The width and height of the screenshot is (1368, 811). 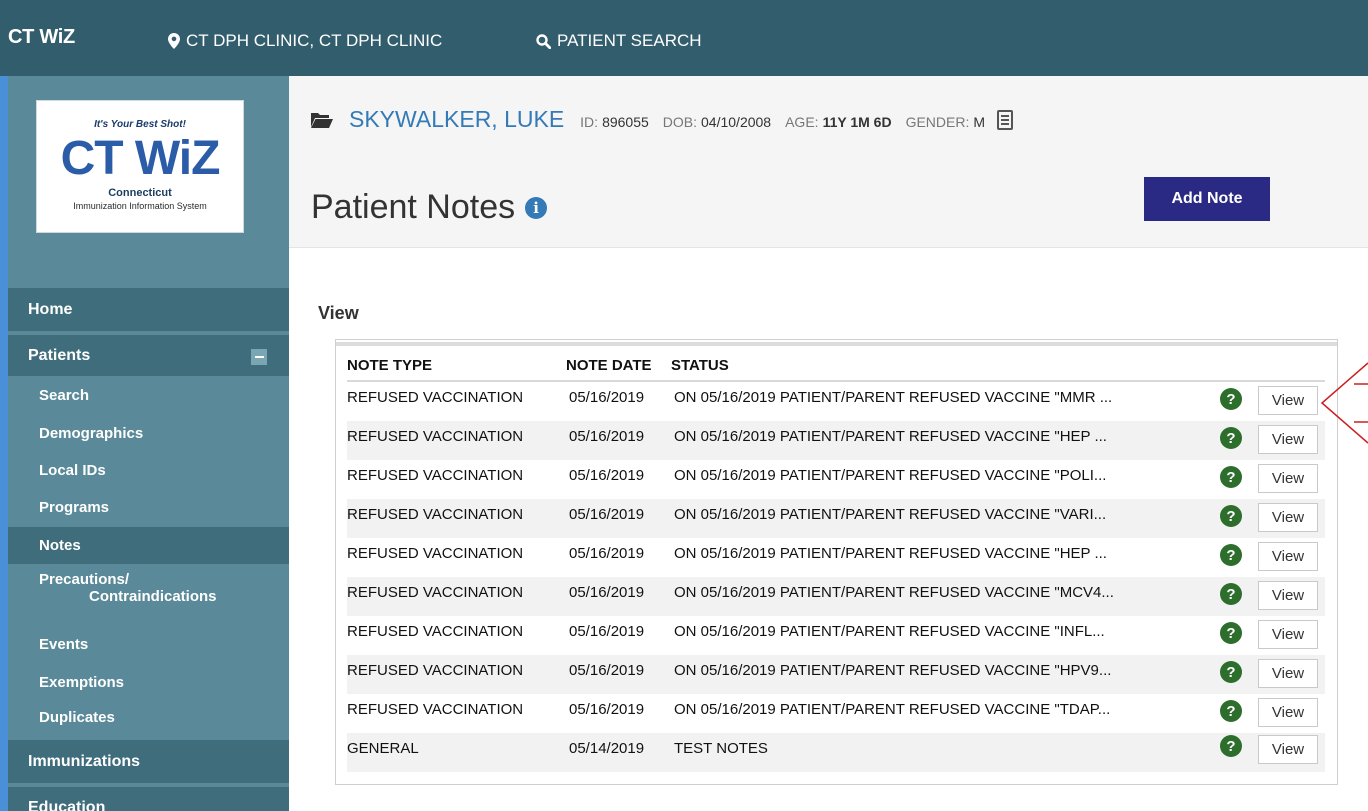 What do you see at coordinates (429, 207) in the screenshot?
I see `page-title-row: Patient Notes i` at bounding box center [429, 207].